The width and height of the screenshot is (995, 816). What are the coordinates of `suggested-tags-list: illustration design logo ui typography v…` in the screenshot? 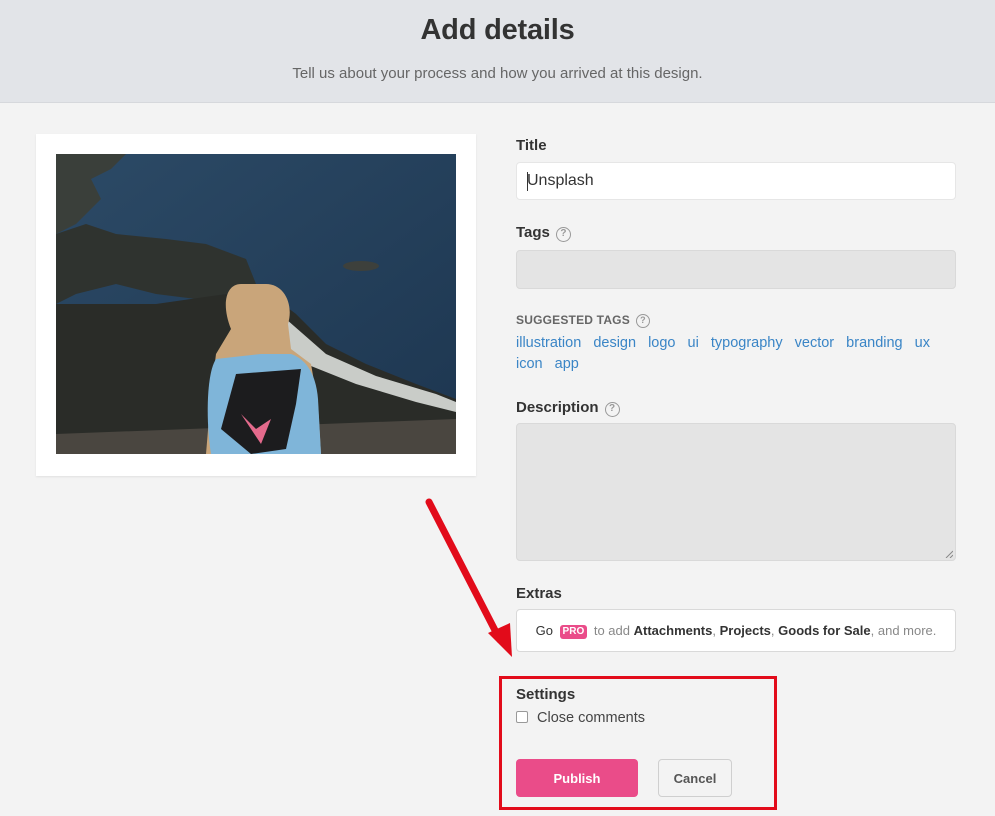 It's located at (736, 354).